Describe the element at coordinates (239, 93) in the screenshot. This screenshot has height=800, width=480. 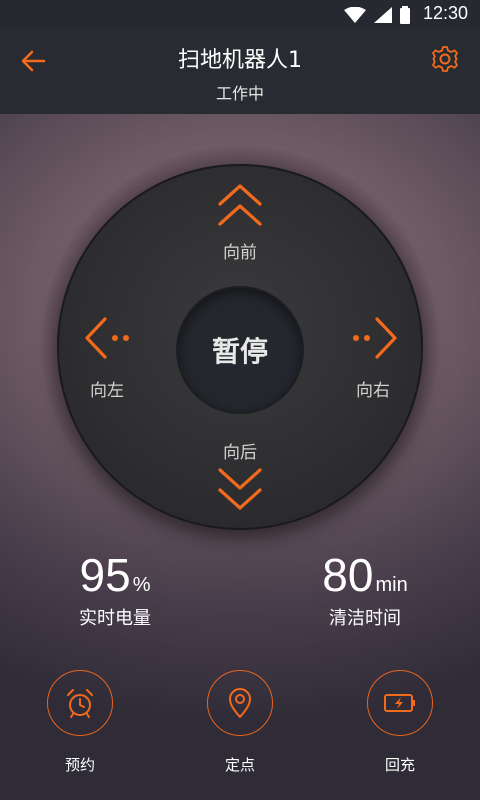
I see `device-status: 工作中` at that location.